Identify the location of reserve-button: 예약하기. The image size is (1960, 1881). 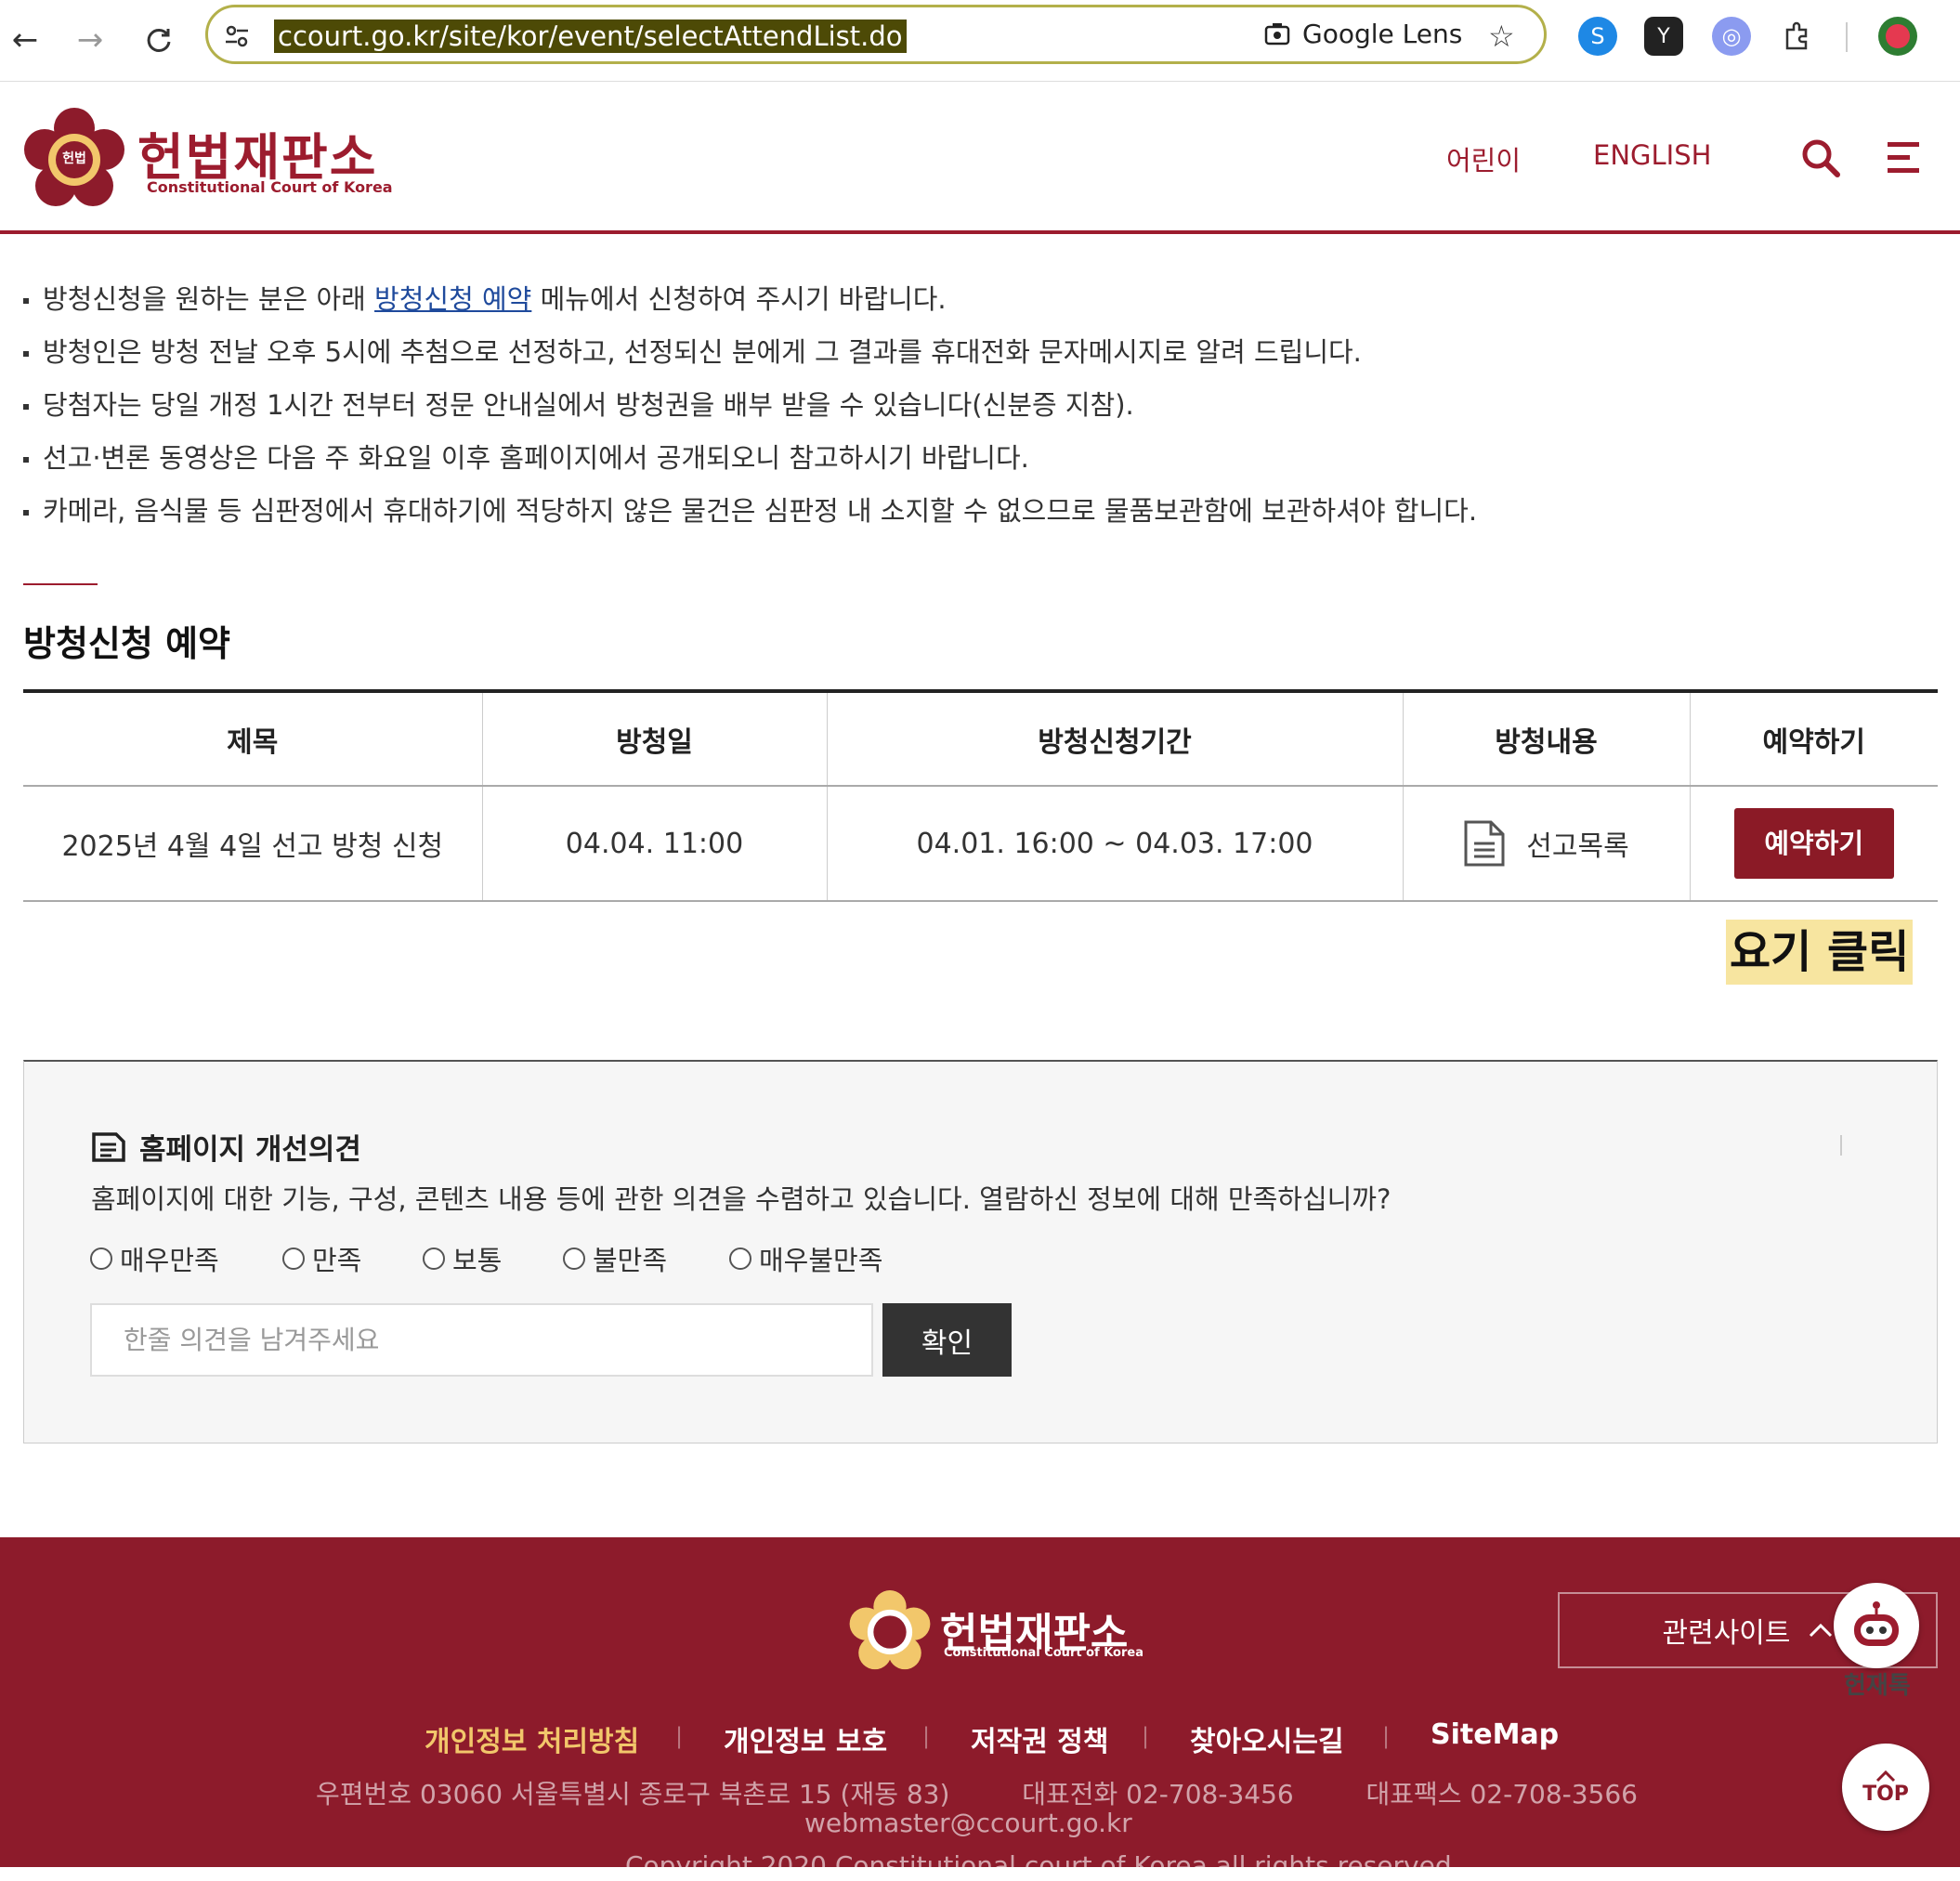
(1813, 843).